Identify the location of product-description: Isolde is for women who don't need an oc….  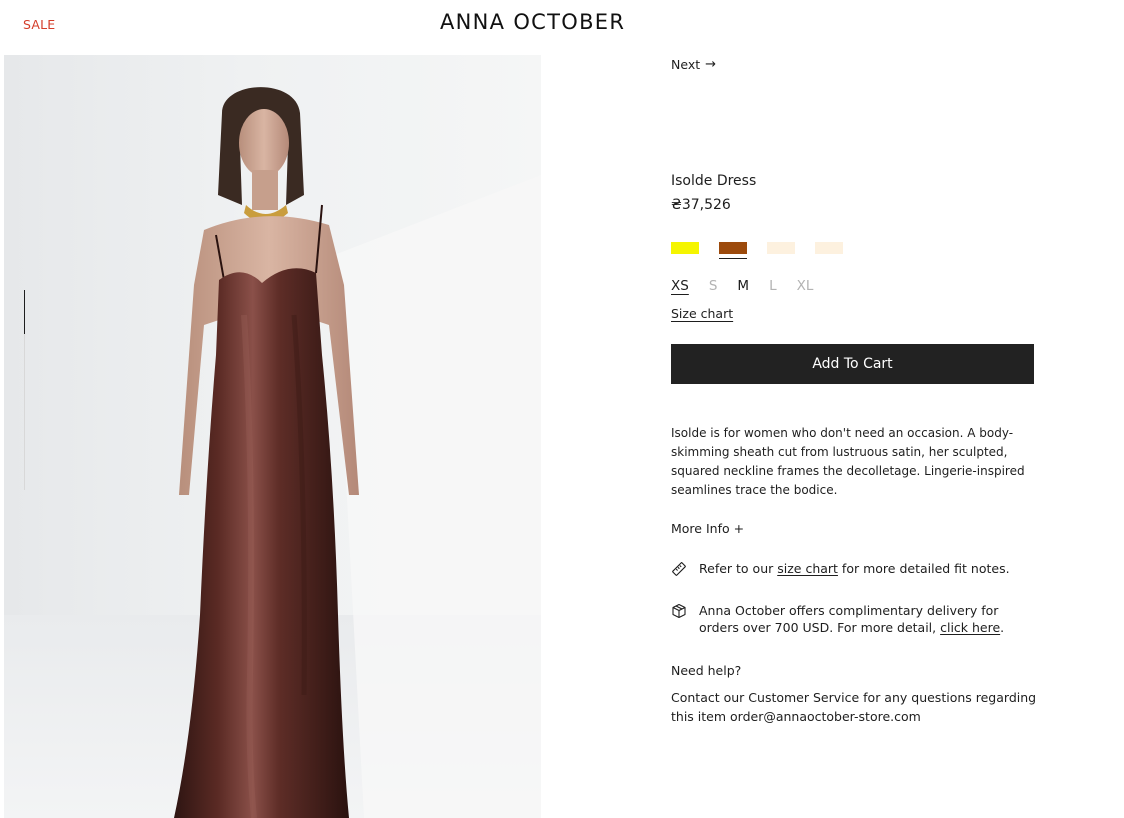
(848, 461).